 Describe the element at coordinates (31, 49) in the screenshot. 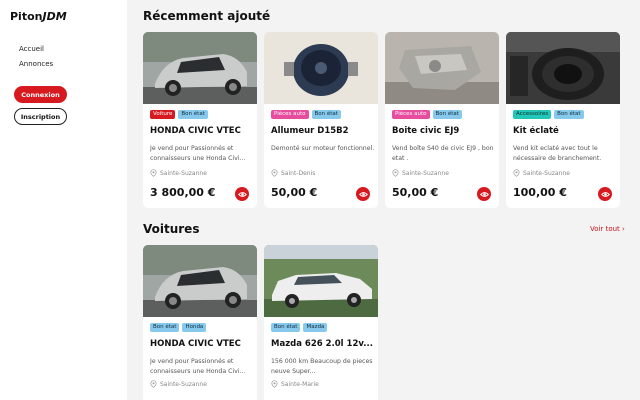

I see `nav-accueil: Accueil` at that location.